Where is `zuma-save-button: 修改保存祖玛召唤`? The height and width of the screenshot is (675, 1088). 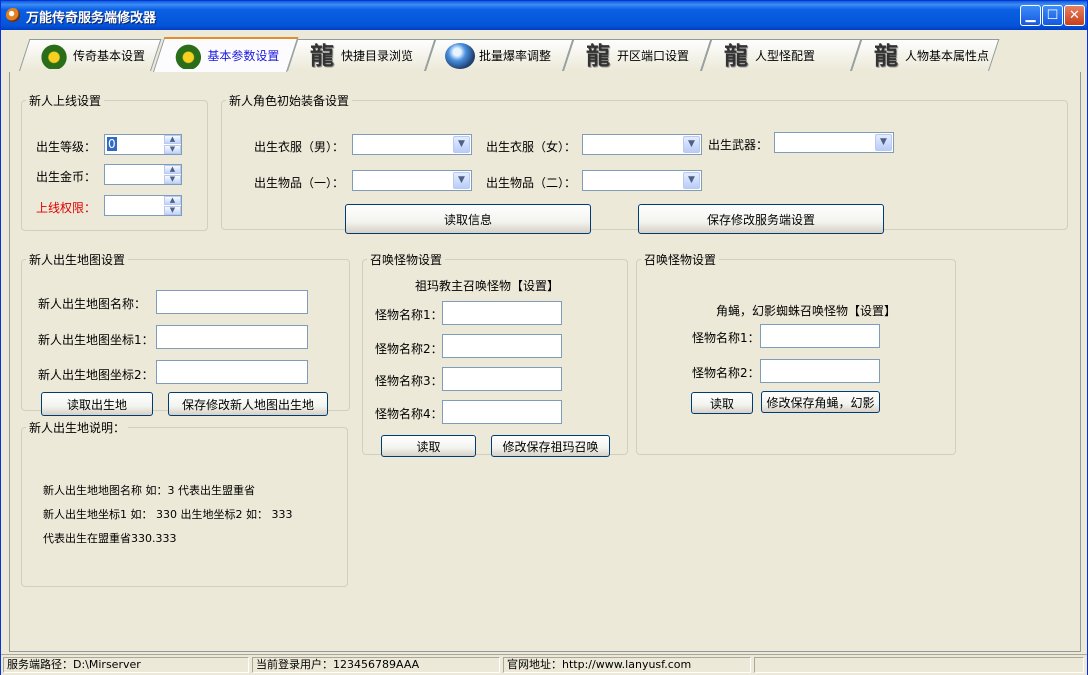
zuma-save-button: 修改保存祖玛召唤 is located at coordinates (550, 446).